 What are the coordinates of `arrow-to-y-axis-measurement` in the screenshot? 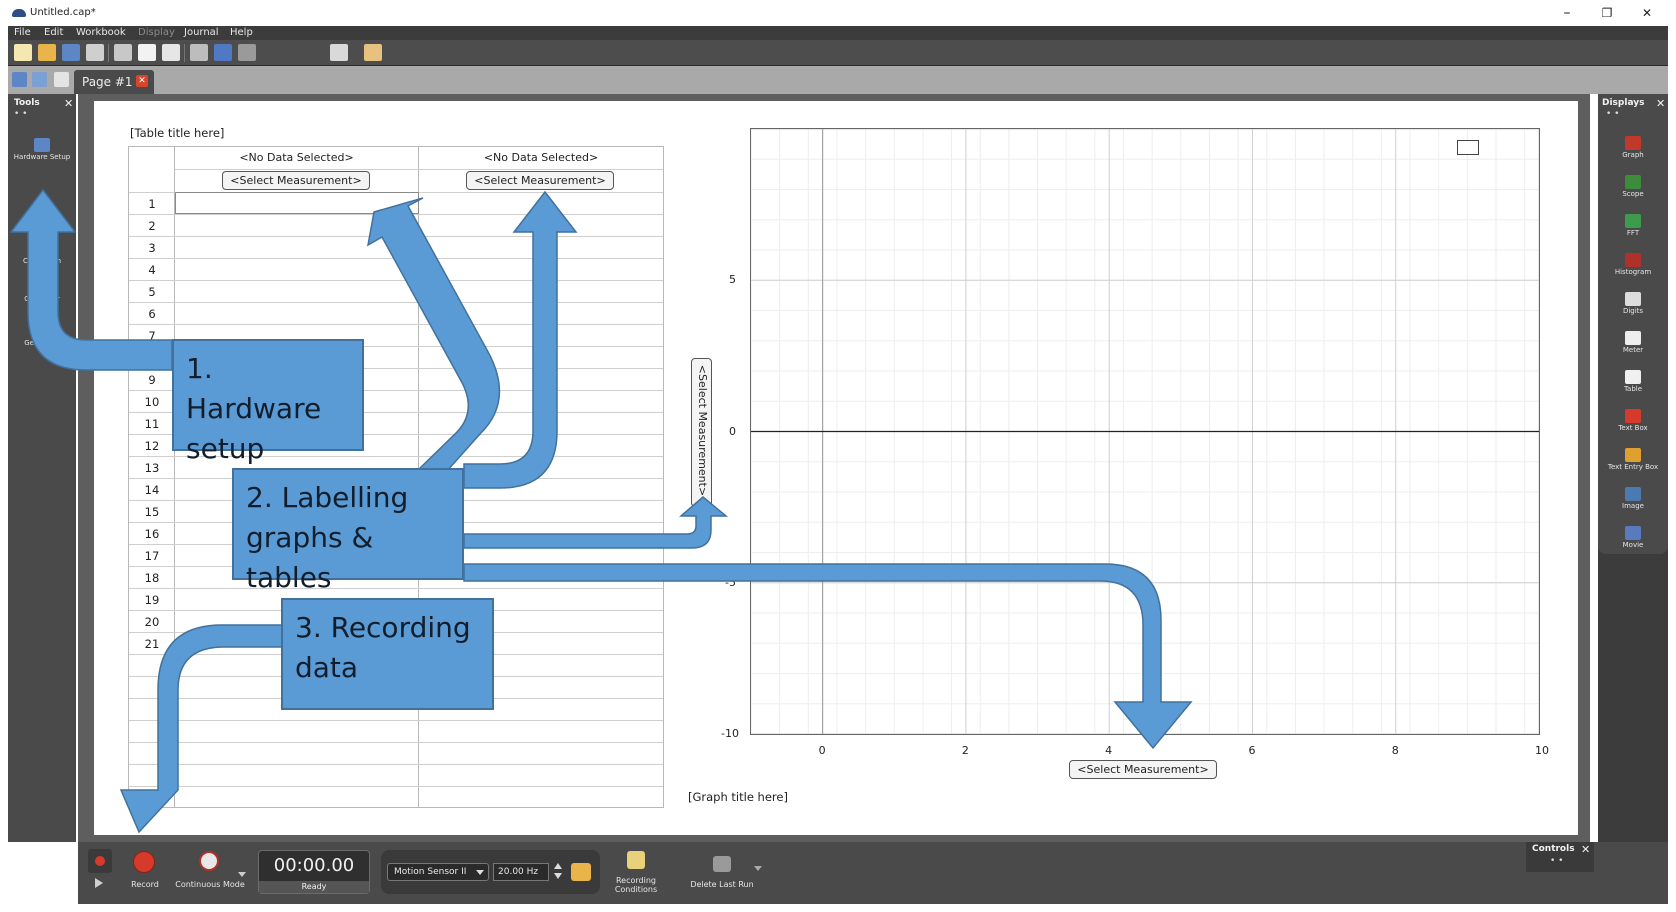 It's located at (596, 522).